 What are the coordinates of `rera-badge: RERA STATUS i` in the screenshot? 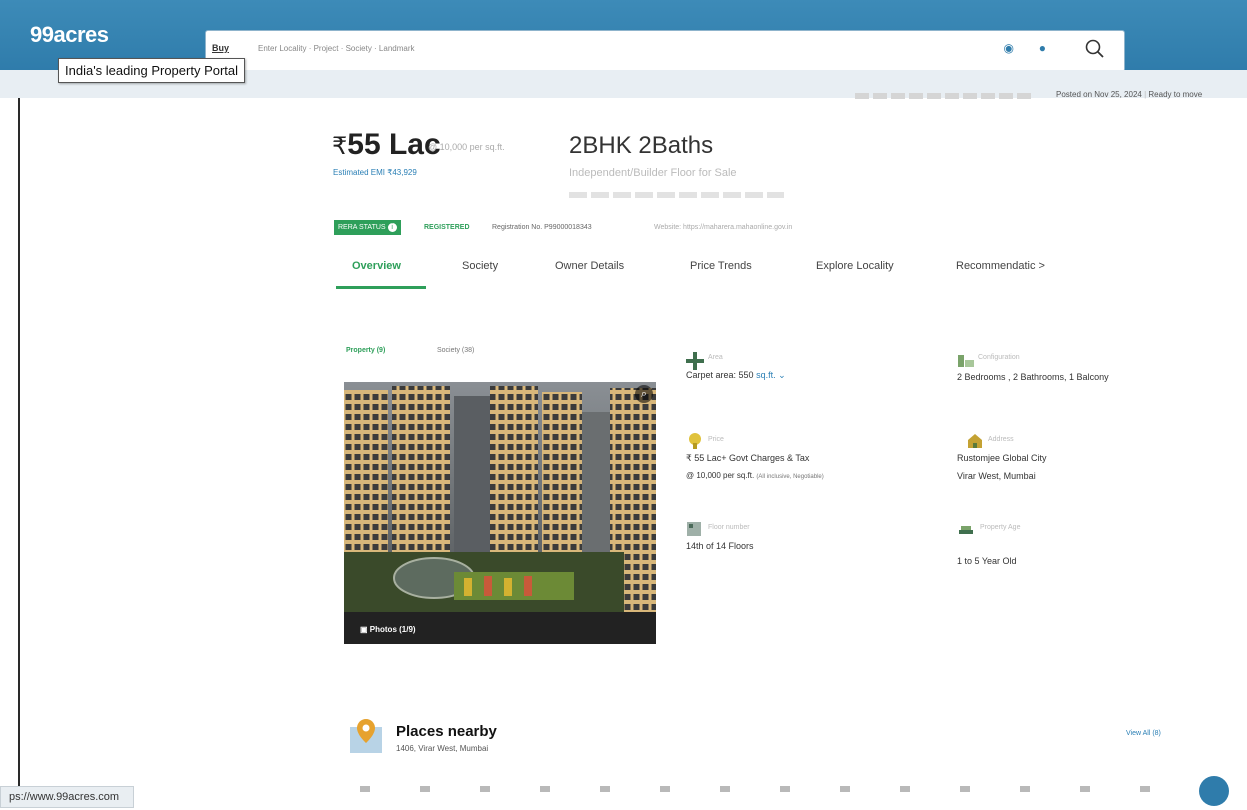 It's located at (367, 227).